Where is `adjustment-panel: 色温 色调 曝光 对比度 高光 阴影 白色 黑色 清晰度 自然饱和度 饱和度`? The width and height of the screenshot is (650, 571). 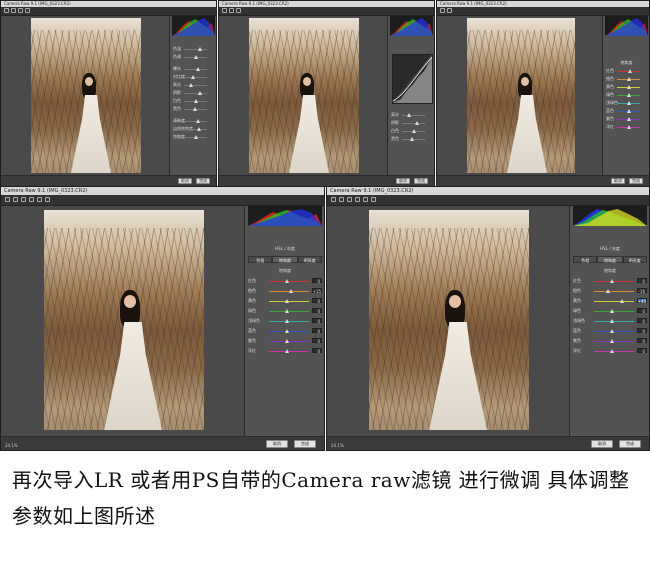
adjustment-panel: 色温 色调 曝光 对比度 高光 阴影 白色 黑色 清晰度 自然饱和度 饱和度 is located at coordinates (192, 97).